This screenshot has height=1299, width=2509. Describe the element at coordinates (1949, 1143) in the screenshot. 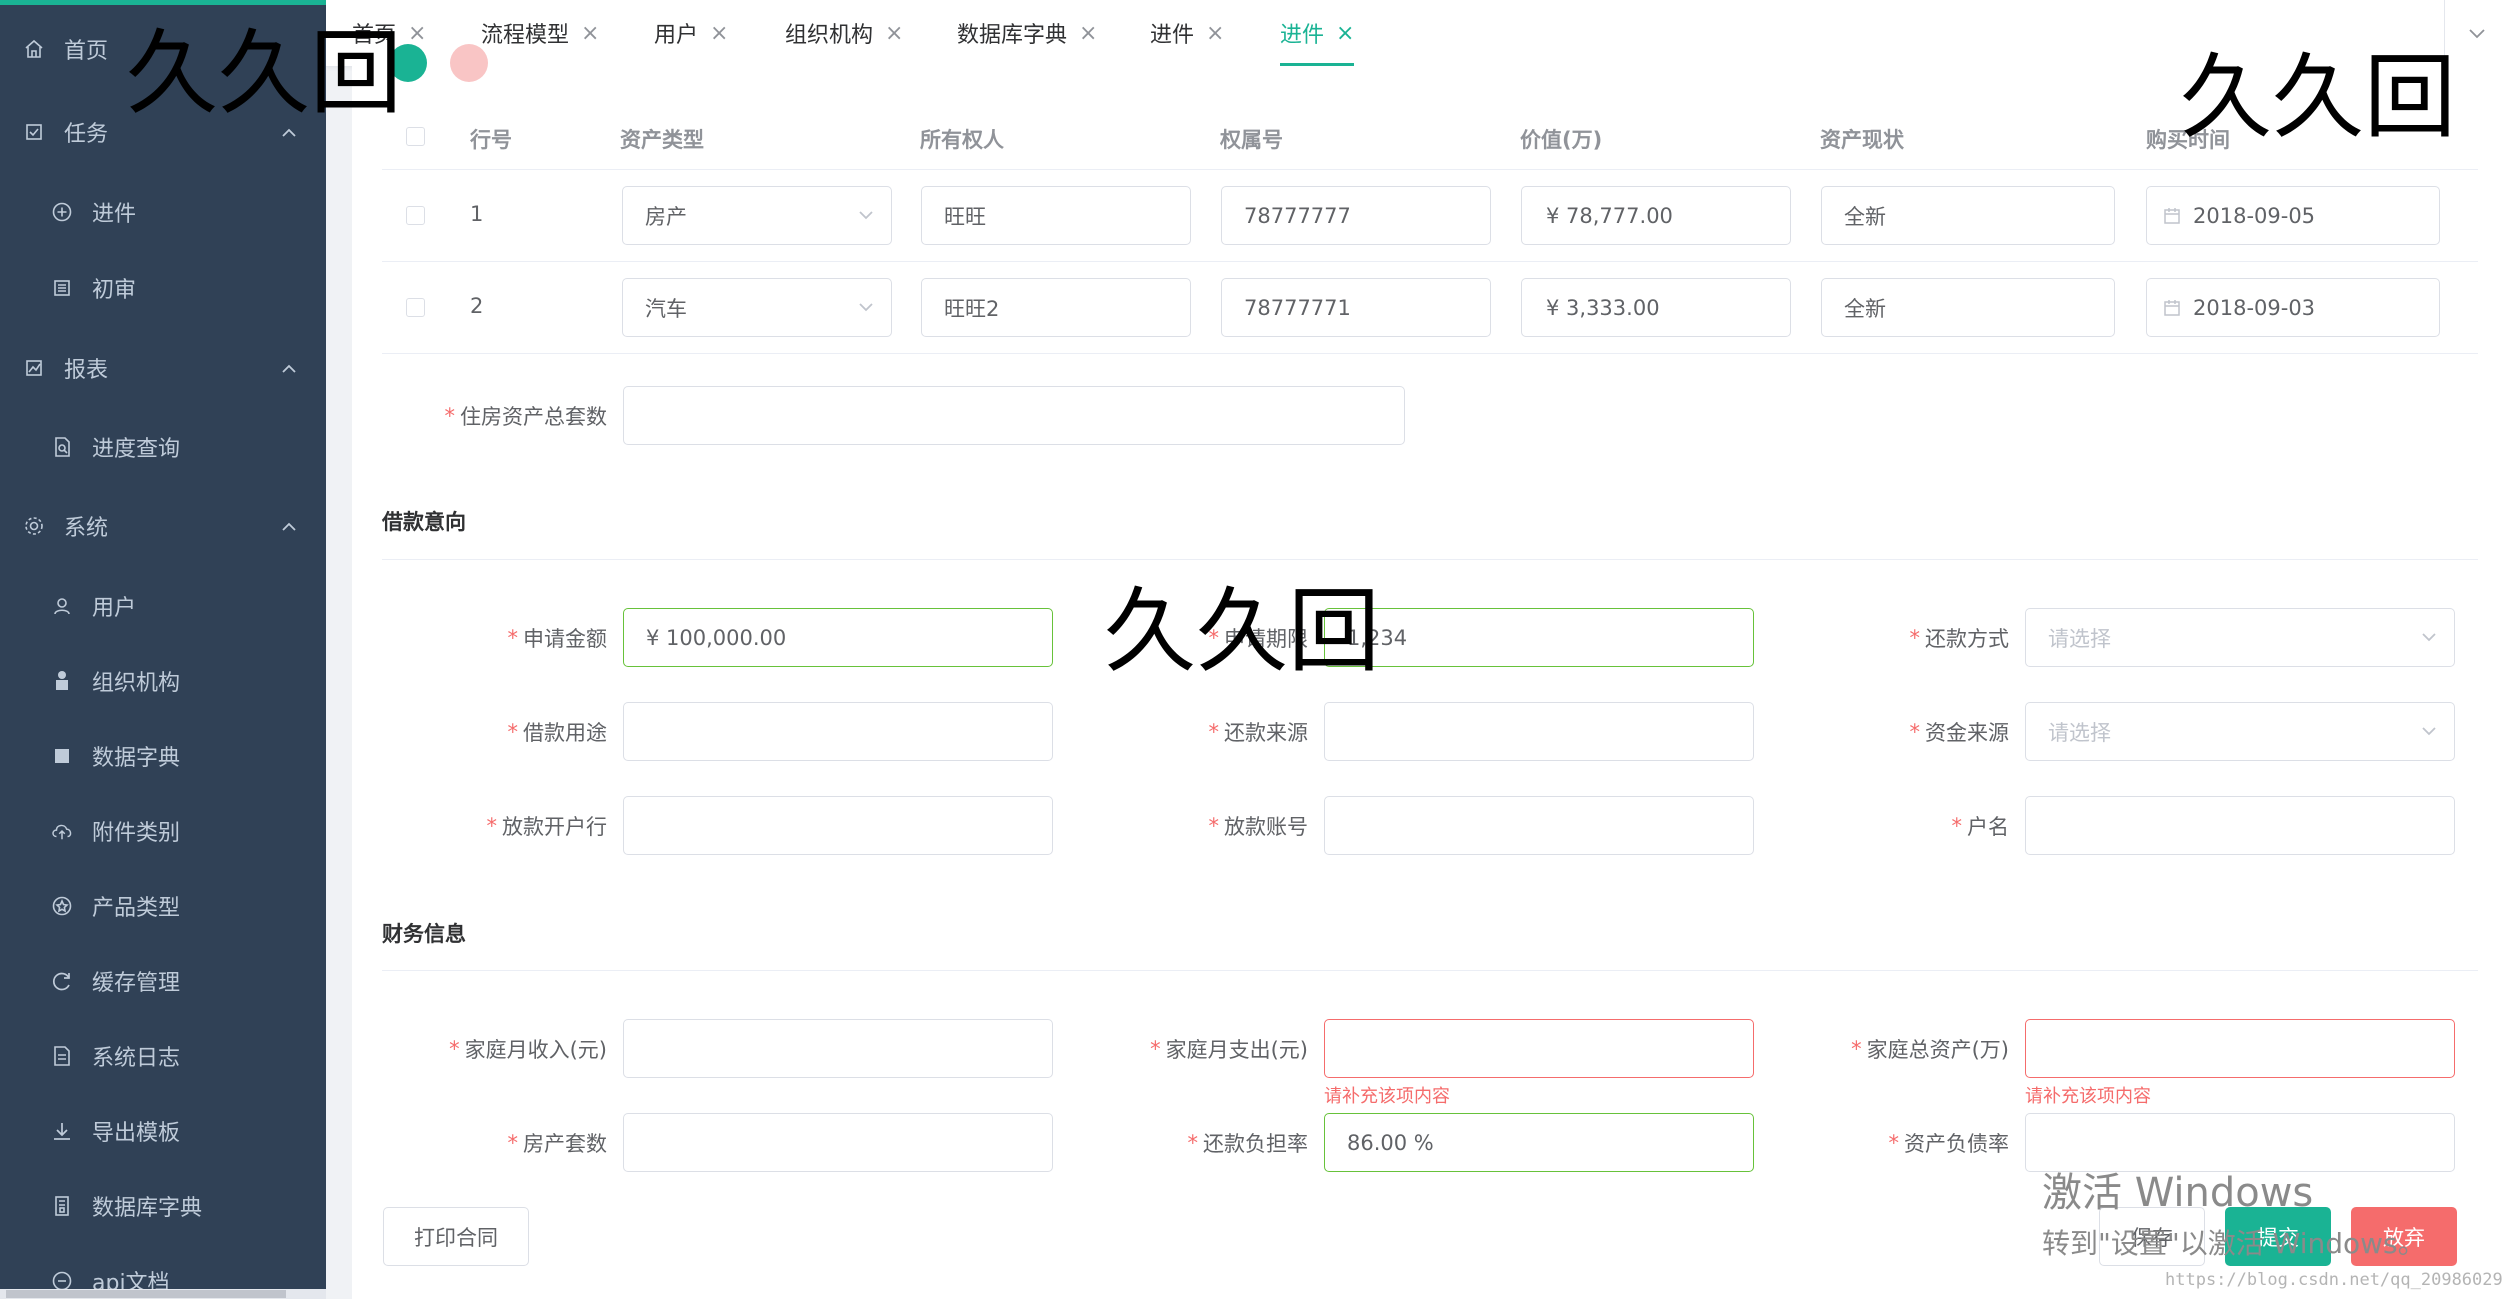

I see `debt-ratio-label: * 资产负债率` at that location.